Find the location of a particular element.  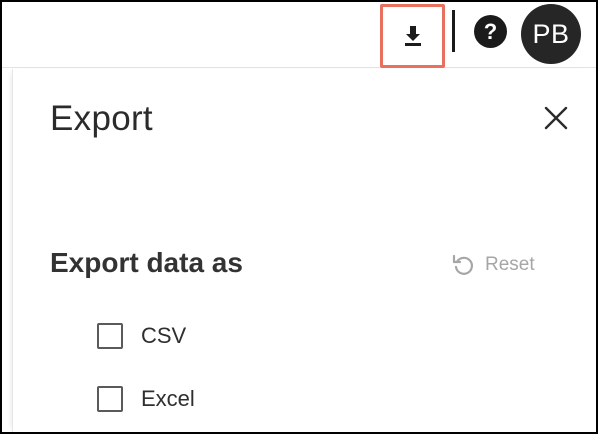

option-csv: CSV is located at coordinates (141, 336).